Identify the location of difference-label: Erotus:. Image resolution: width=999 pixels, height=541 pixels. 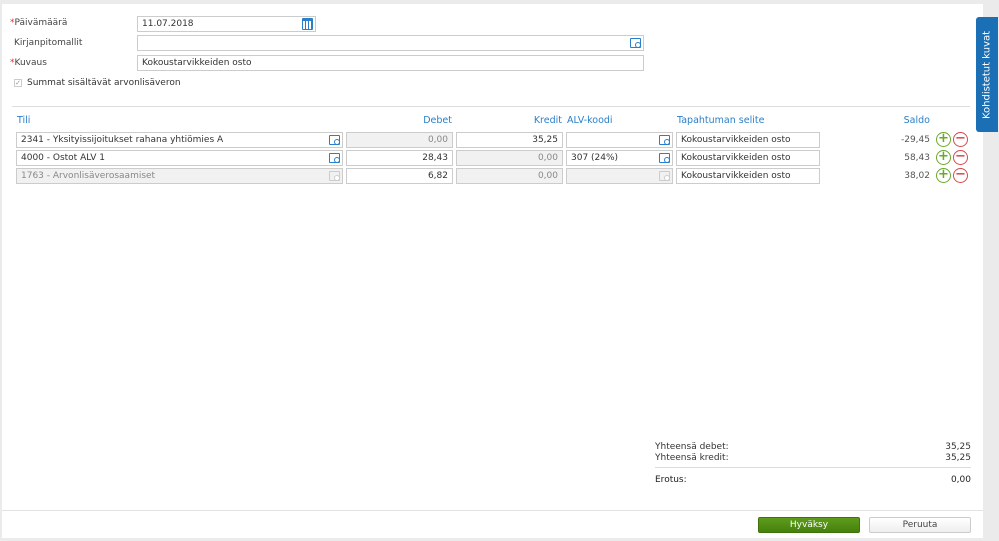
(671, 480).